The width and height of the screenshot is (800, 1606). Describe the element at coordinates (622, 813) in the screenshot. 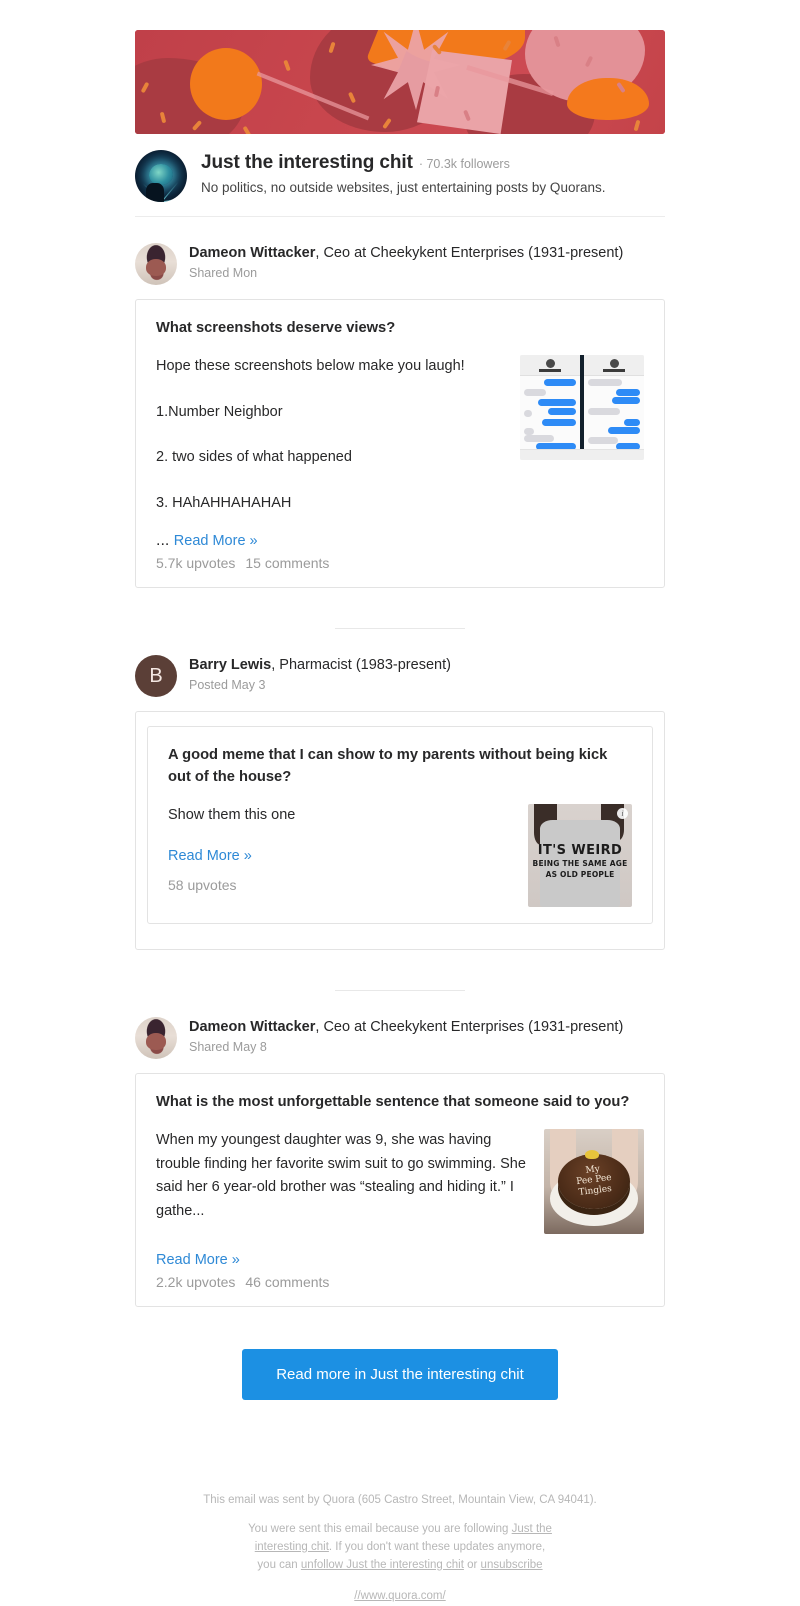

I see `info-icon: i` at that location.